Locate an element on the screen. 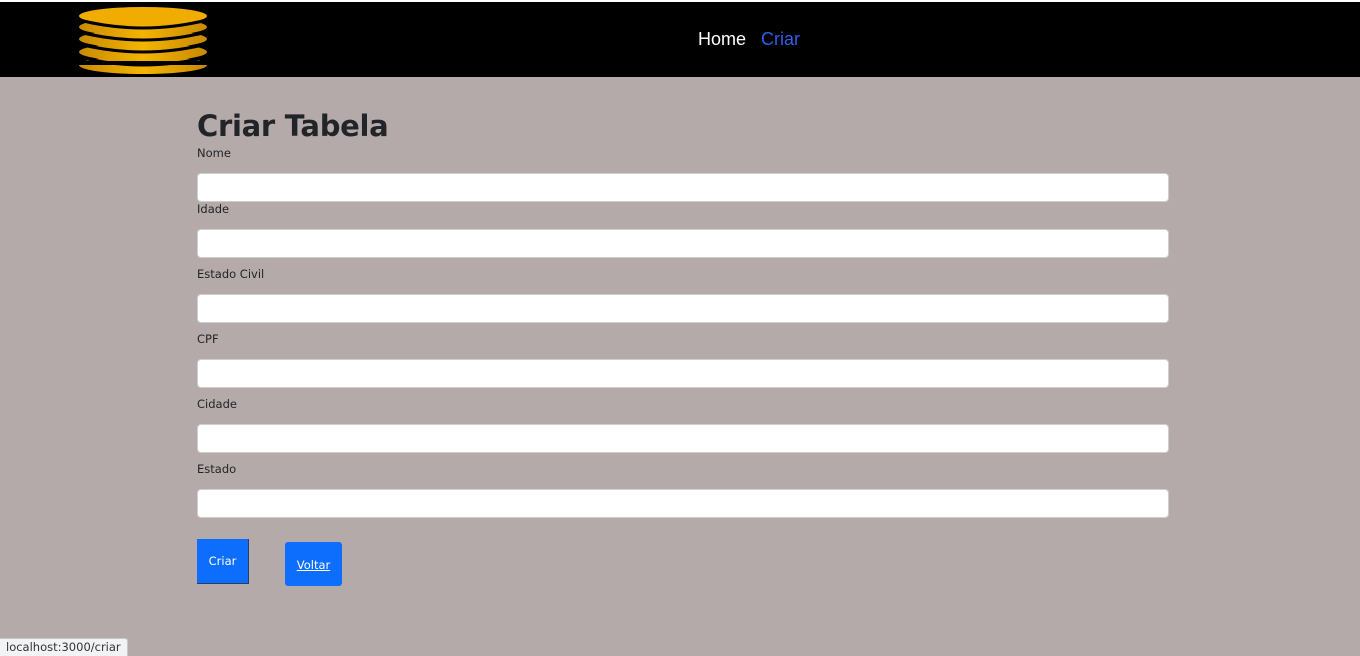  cpf-label: CPF is located at coordinates (208, 339).